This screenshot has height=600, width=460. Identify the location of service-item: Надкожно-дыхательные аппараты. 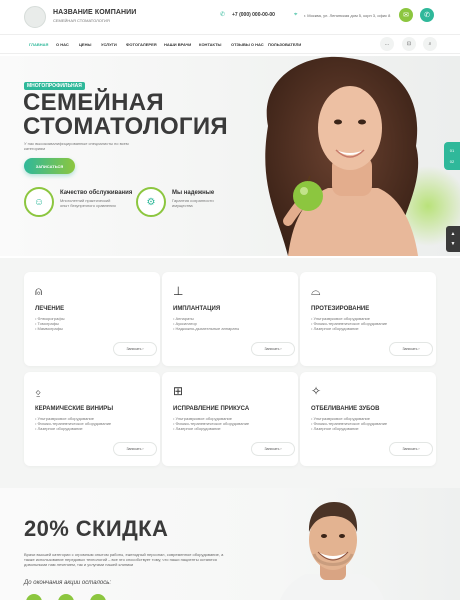
(206, 328).